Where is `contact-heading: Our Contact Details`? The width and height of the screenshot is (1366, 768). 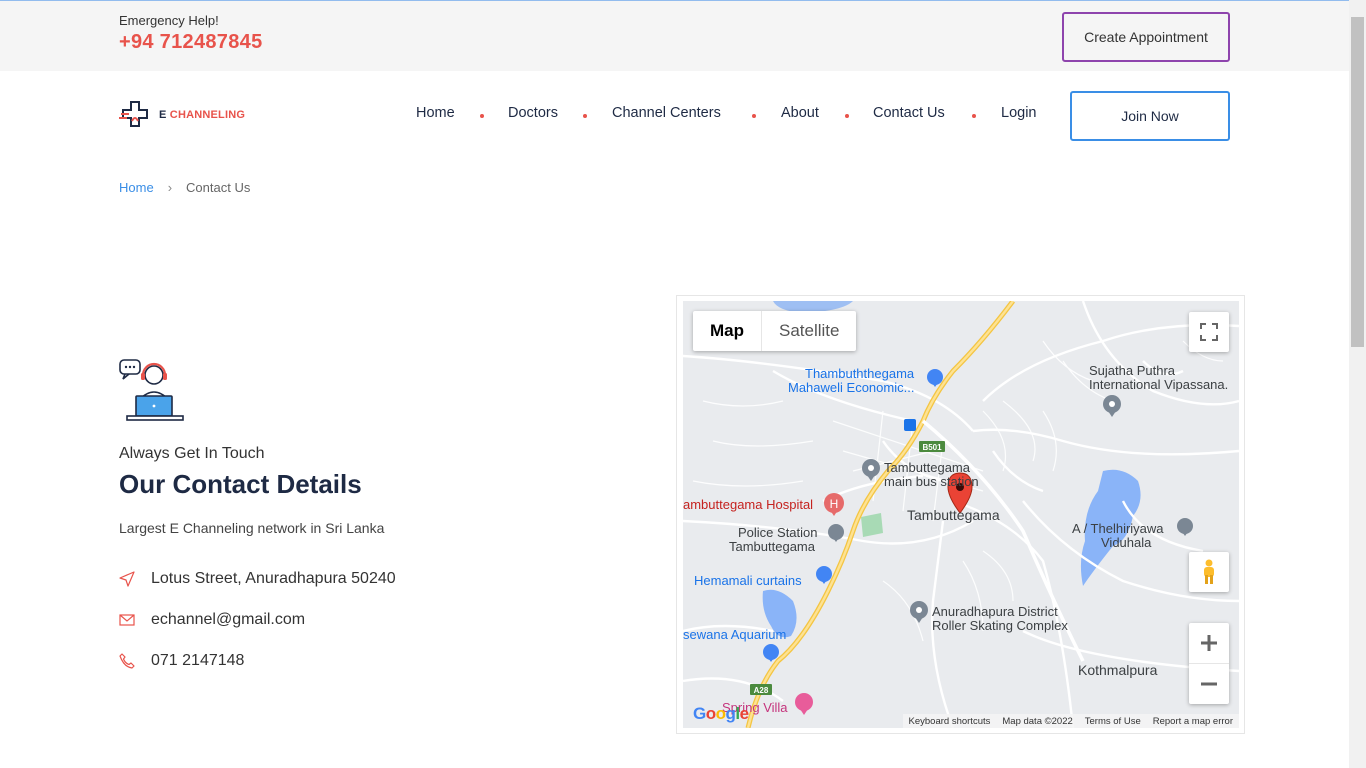
contact-heading: Our Contact Details is located at coordinates (240, 484).